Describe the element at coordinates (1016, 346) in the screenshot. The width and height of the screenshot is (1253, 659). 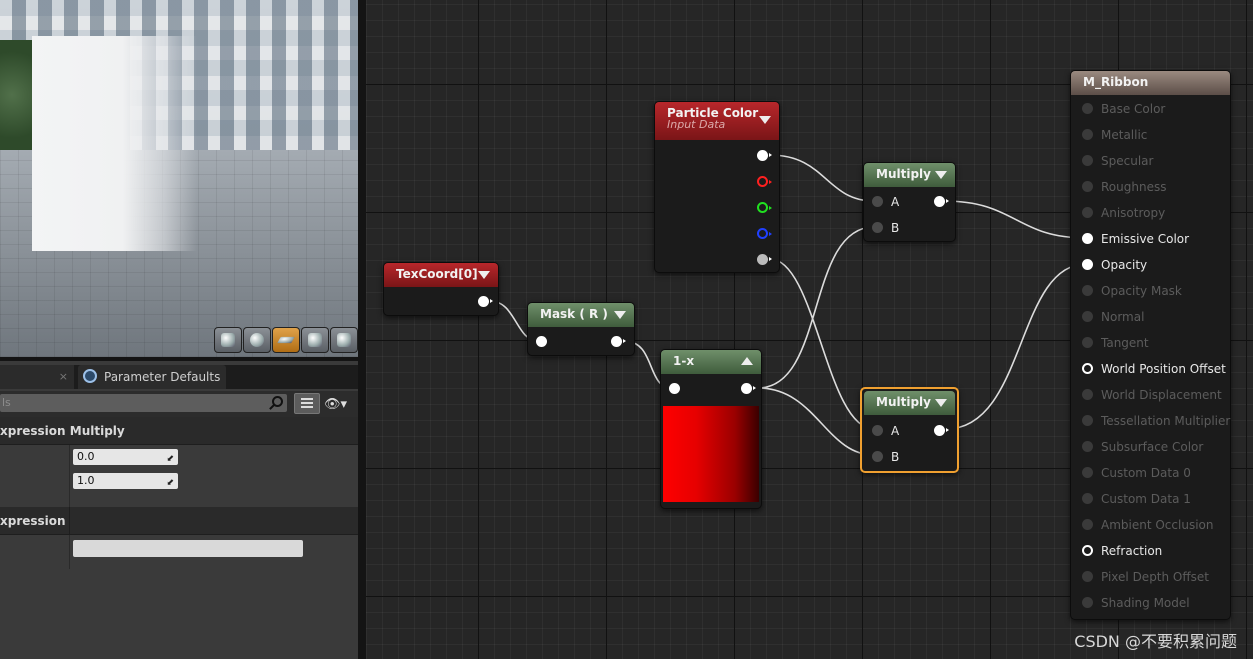
I see `wire-mult2-opacity` at that location.